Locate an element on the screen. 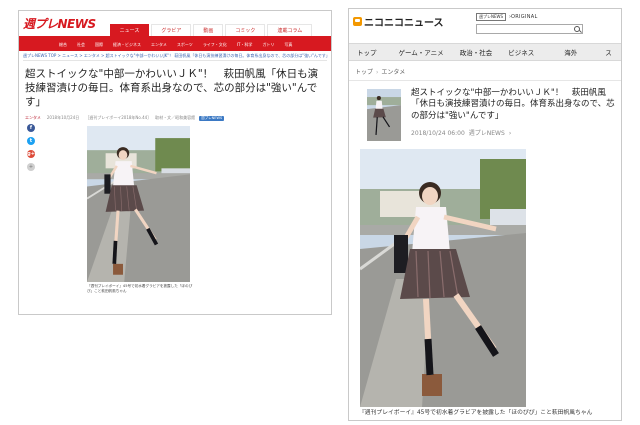 The height and width of the screenshot is (425, 640). nav-item-game-anime: ゲーム・アニメ is located at coordinates (421, 52).